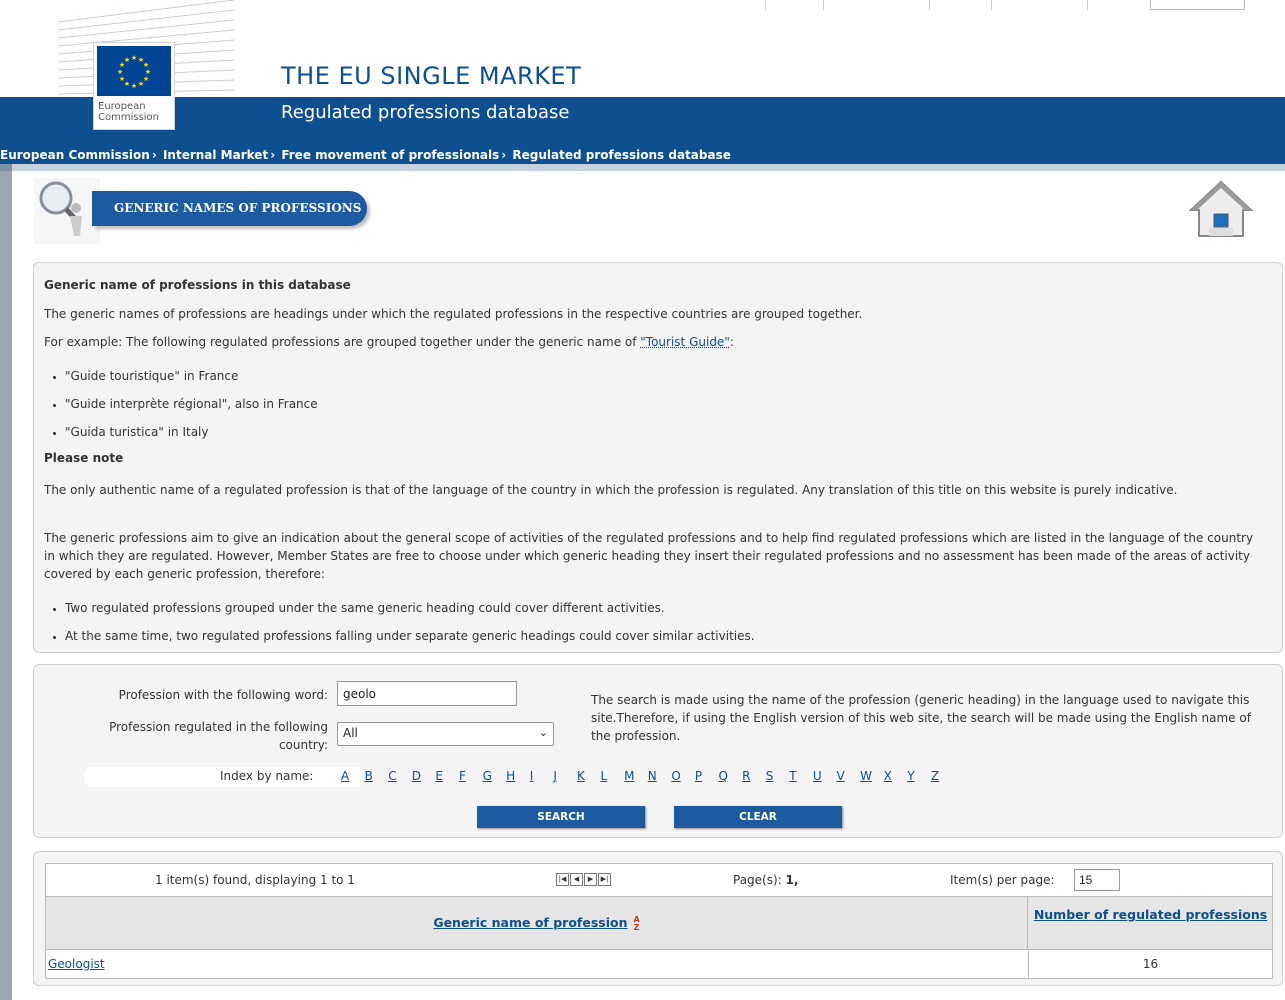 Image resolution: width=1285 pixels, height=1000 pixels. I want to click on index-letter-link: B, so click(377, 776).